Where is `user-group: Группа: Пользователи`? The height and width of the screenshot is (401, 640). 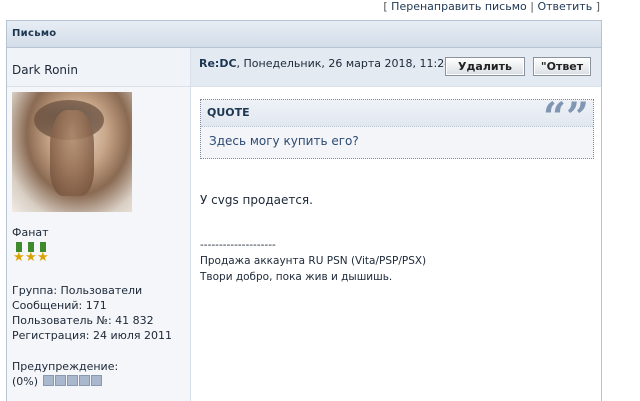 user-group: Группа: Пользователи is located at coordinates (77, 290).